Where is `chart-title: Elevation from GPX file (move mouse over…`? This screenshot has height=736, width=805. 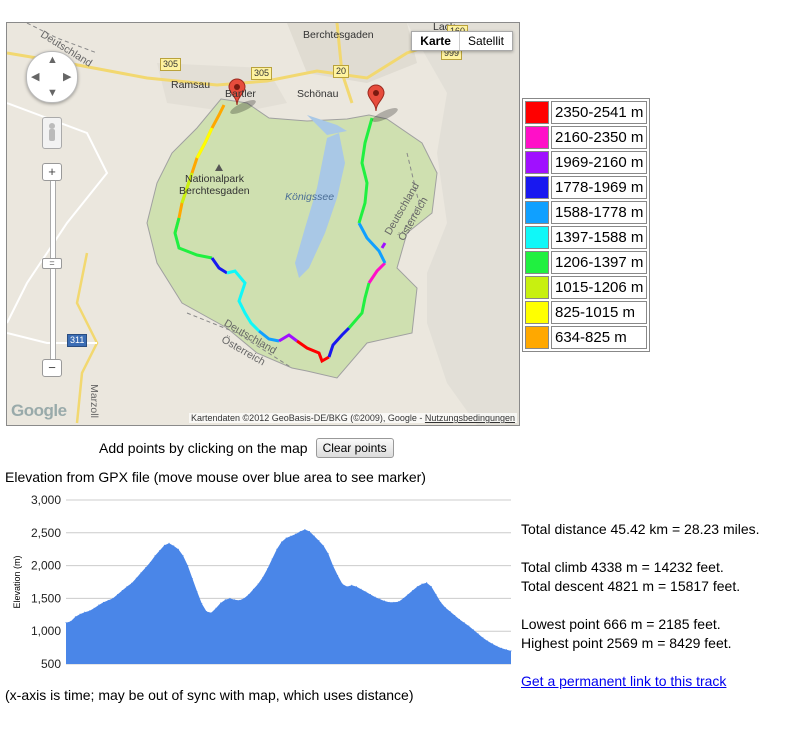
chart-title: Elevation from GPX file (move mouse over… is located at coordinates (215, 477).